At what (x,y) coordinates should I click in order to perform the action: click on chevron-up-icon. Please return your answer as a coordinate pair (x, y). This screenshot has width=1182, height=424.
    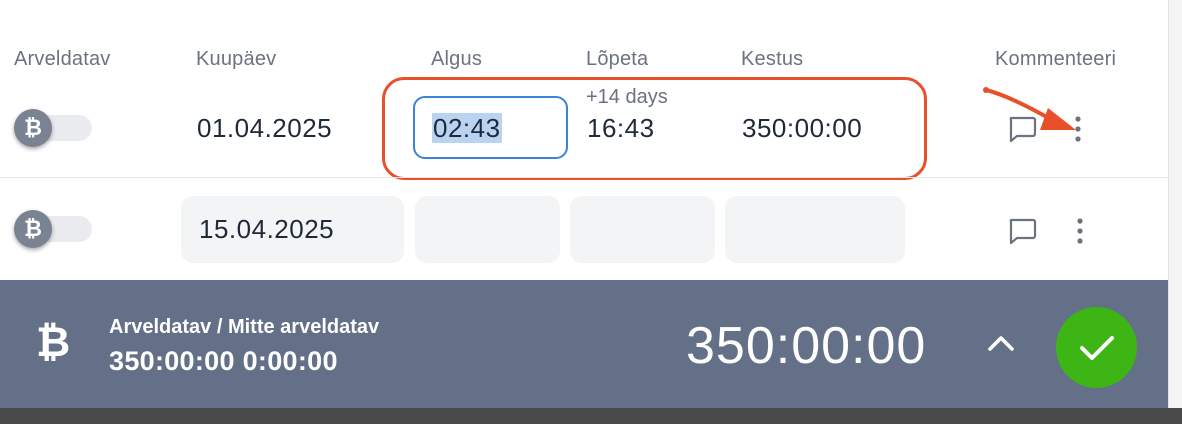
    Looking at the image, I should click on (1001, 345).